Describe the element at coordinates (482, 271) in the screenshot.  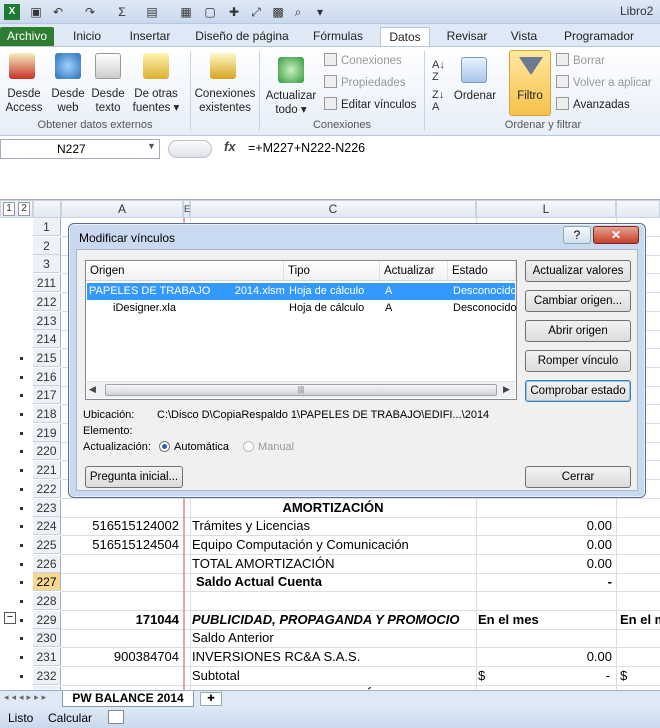
I see `header-estado: Estado` at that location.